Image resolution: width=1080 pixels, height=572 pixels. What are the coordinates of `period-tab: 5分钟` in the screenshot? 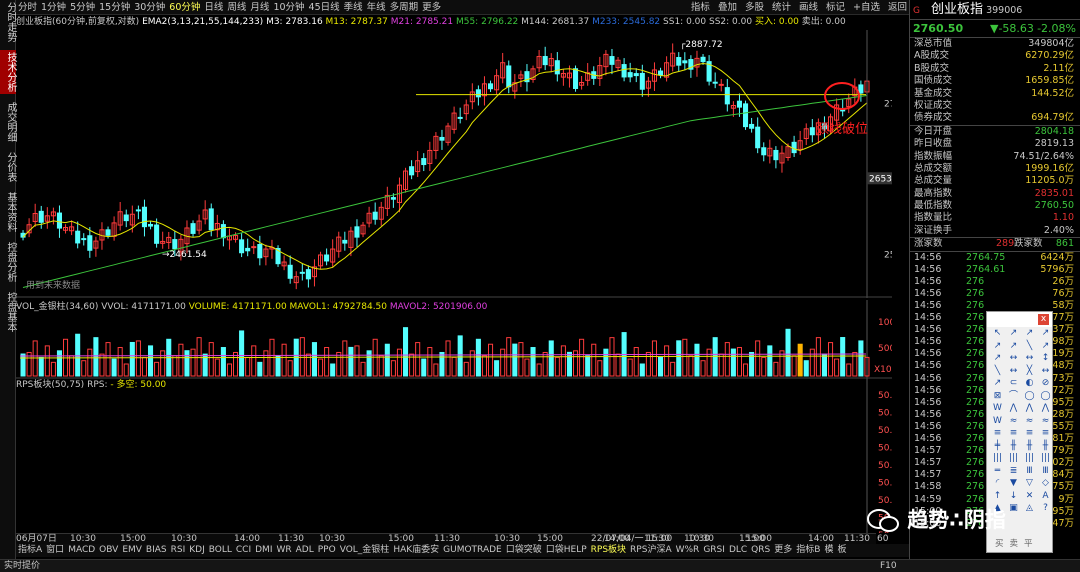 It's located at (82, 7).